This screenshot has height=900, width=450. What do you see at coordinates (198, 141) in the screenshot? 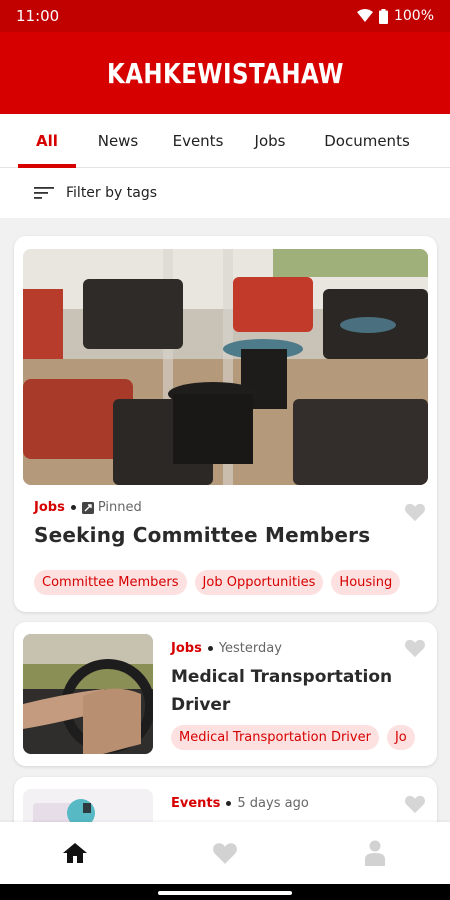
I see `tab-events: Events` at bounding box center [198, 141].